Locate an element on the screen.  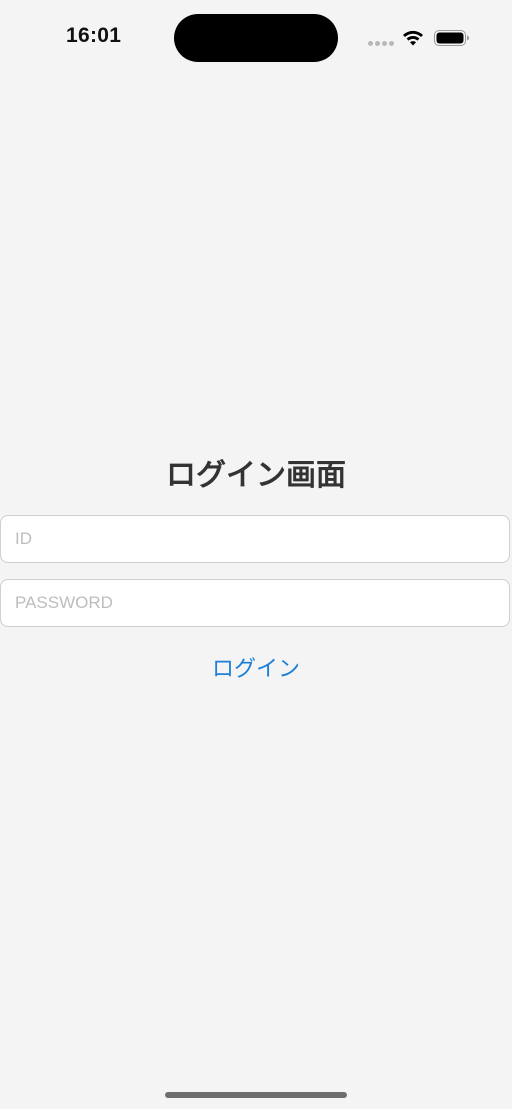
cellular-signal-icon is located at coordinates (381, 43).